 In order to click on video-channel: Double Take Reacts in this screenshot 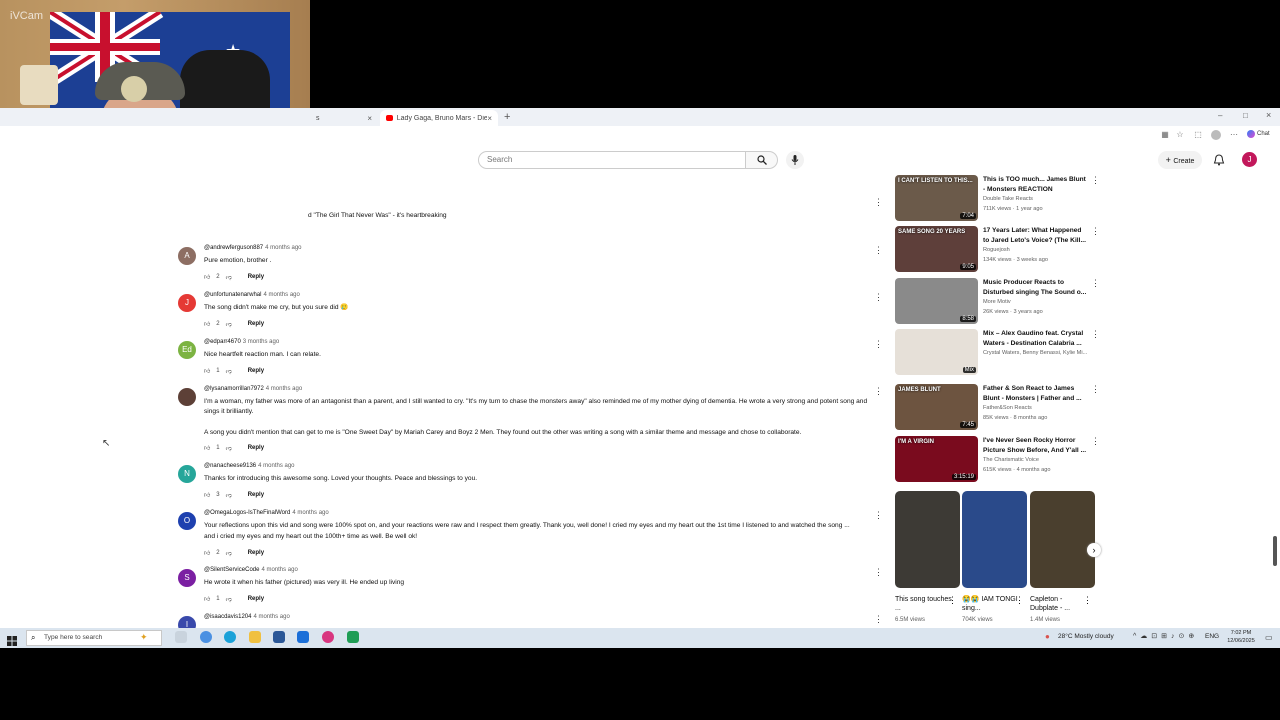, I will do `click(1008, 199)`.